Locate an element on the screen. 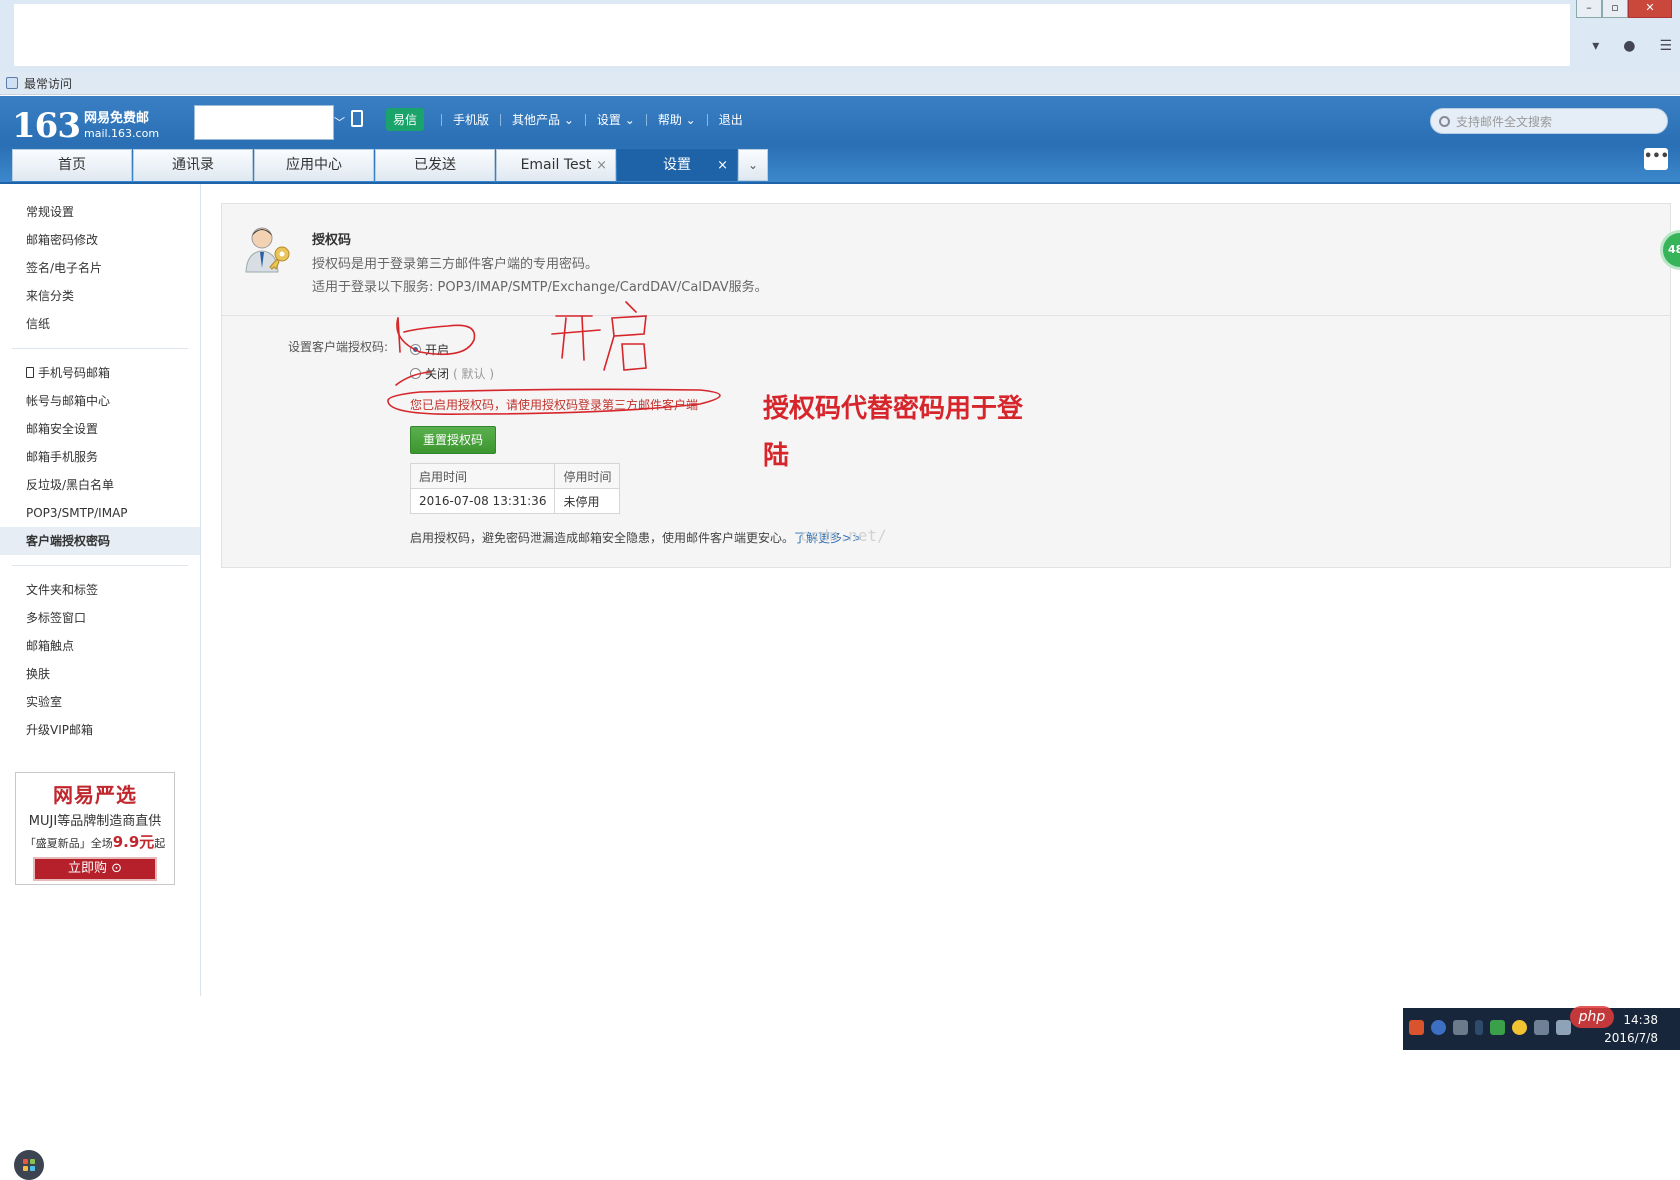 This screenshot has width=1680, height=1180. sidebar-item-filters: 来信分类 is located at coordinates (100, 296).